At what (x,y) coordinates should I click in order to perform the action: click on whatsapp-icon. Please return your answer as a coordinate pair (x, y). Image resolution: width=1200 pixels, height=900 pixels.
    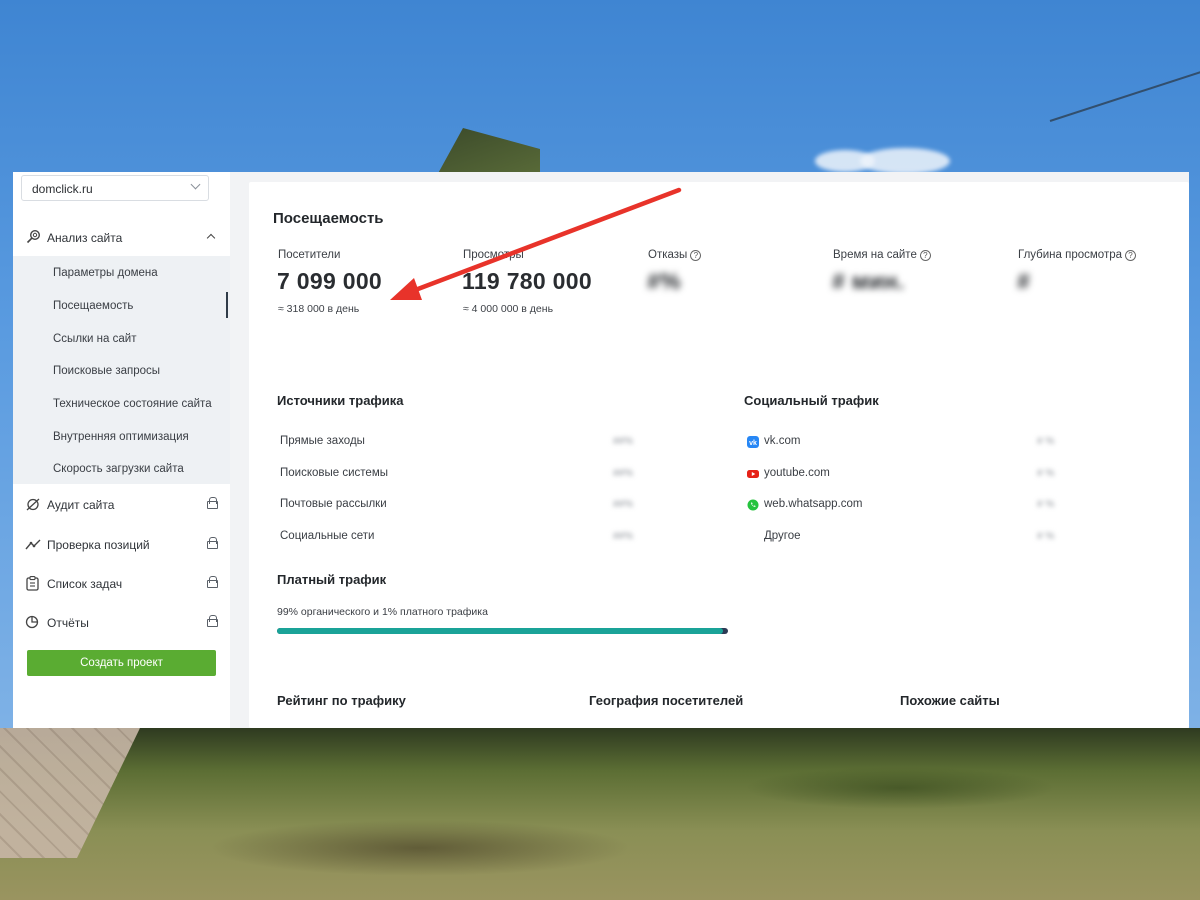
    Looking at the image, I should click on (753, 505).